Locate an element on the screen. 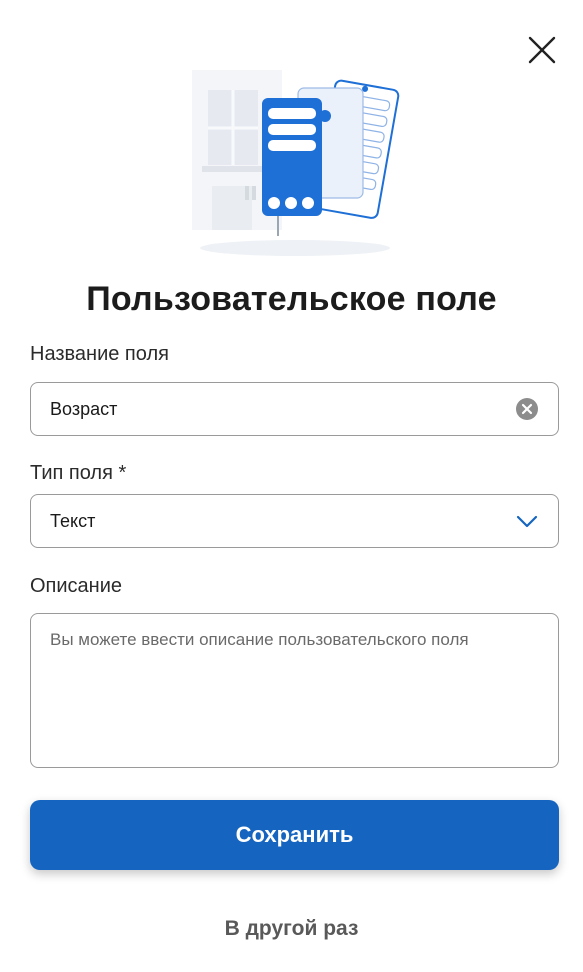 This screenshot has width=583, height=972. description-label: Описание is located at coordinates (76, 586).